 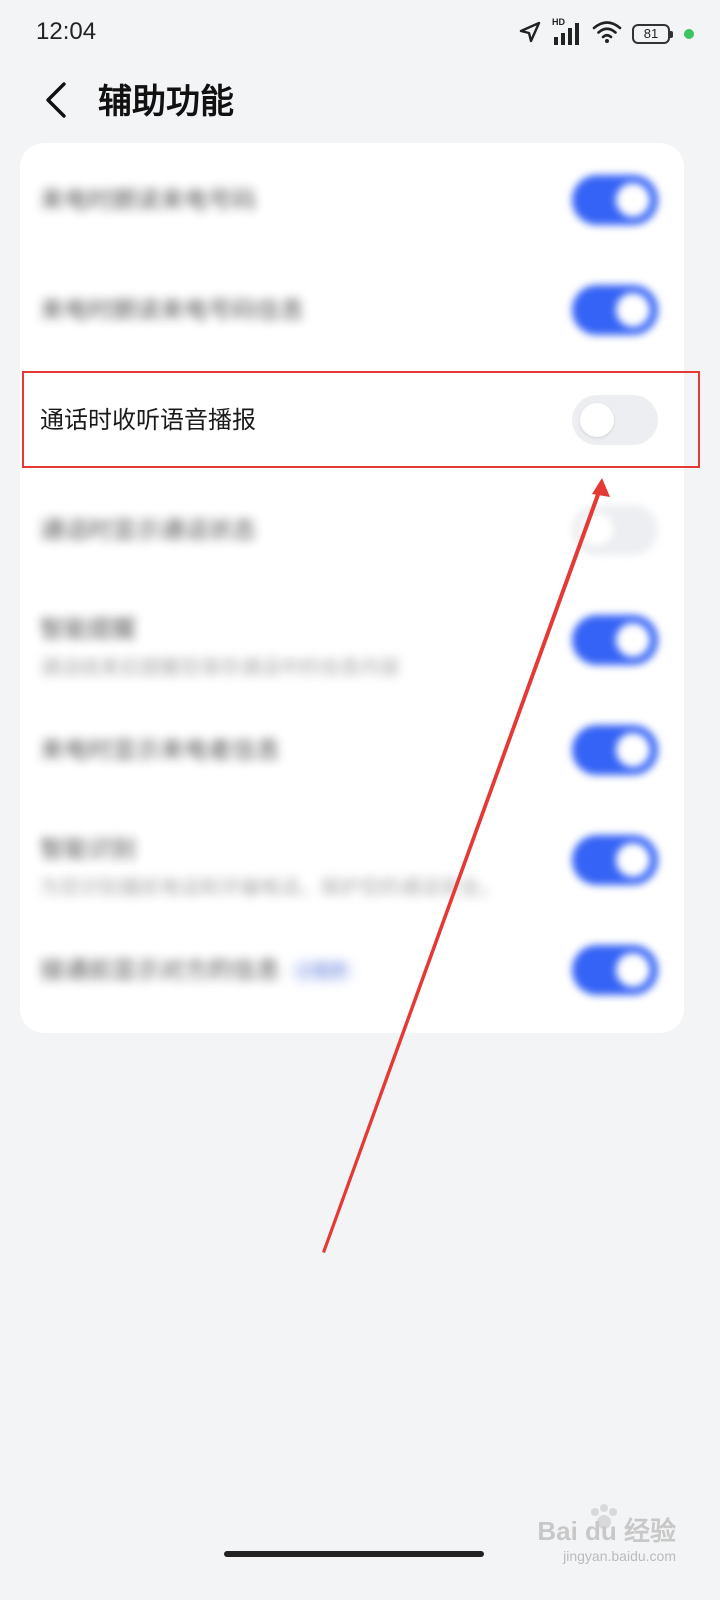 I want to click on setting-label: 通话时显示通话状态, so click(x=148, y=530).